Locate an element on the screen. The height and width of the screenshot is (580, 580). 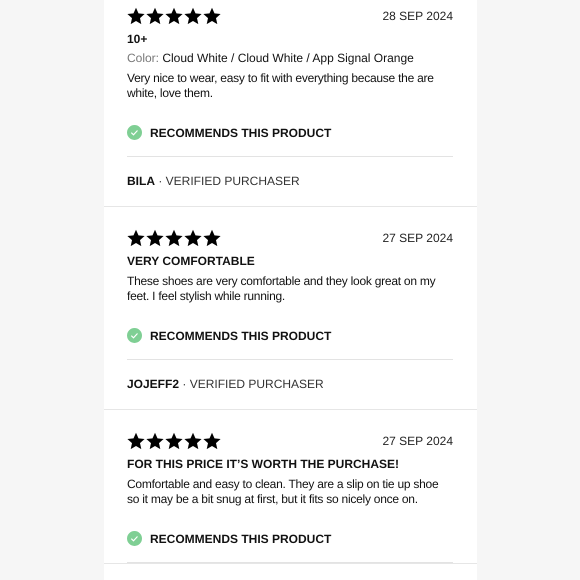
color-info: Color: Cloud White / Cloud White / App Signal Orange is located at coordinates (271, 58).